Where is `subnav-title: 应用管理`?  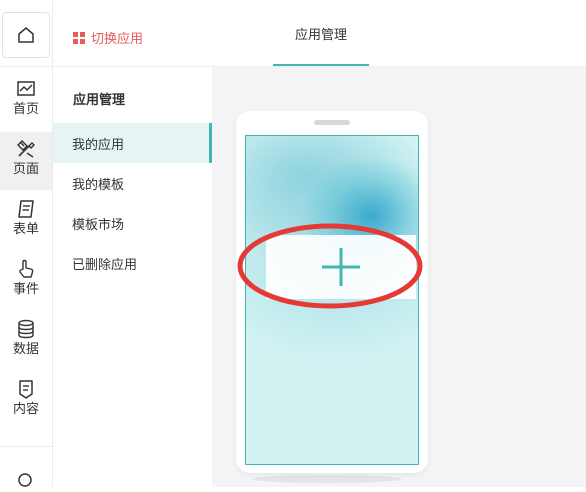 subnav-title: 应用管理 is located at coordinates (99, 100).